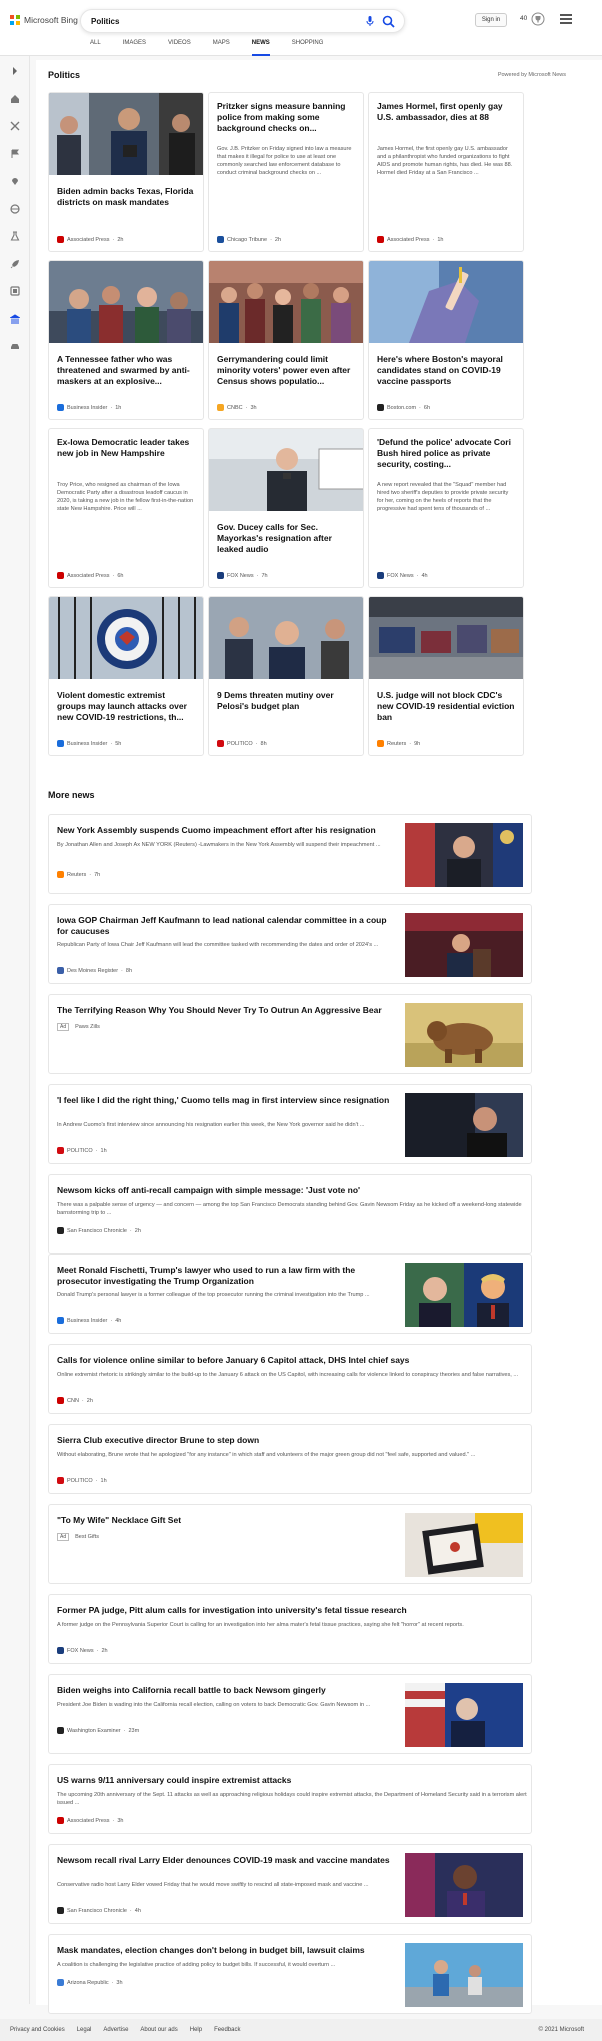 Image resolution: width=602 pixels, height=2041 pixels. Describe the element at coordinates (403, 407) in the screenshot. I see `news-card-source: Boston.com · 6h` at that location.